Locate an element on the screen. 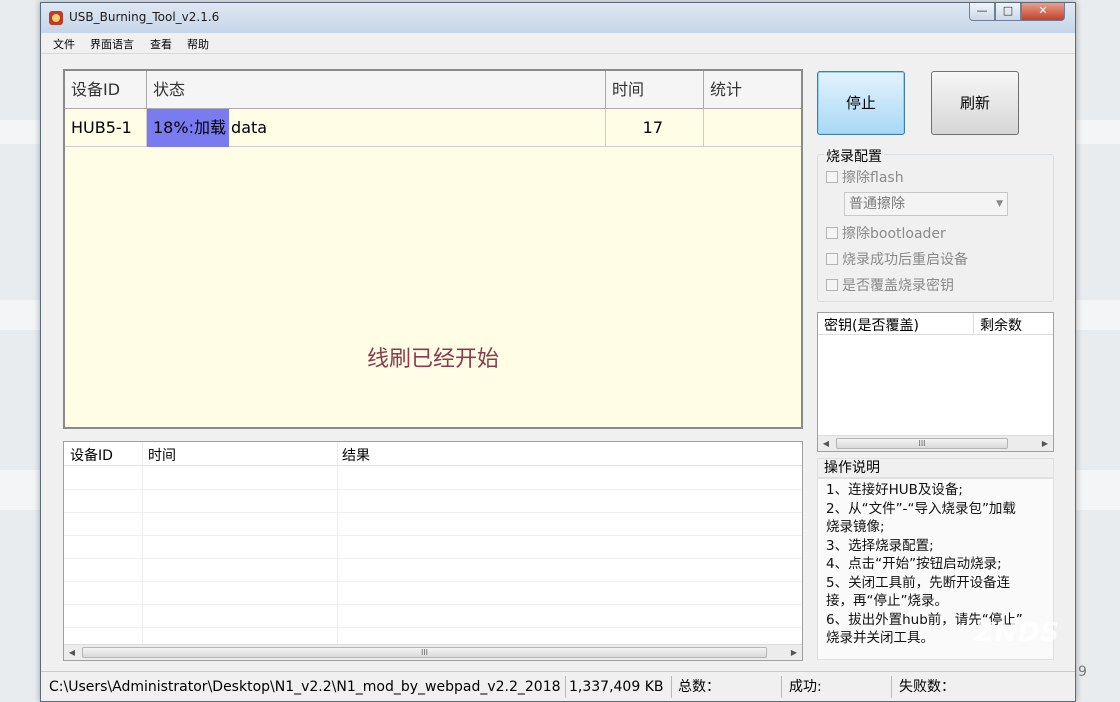  result-table-scrollbar: ◀ III ▶ is located at coordinates (433, 652).